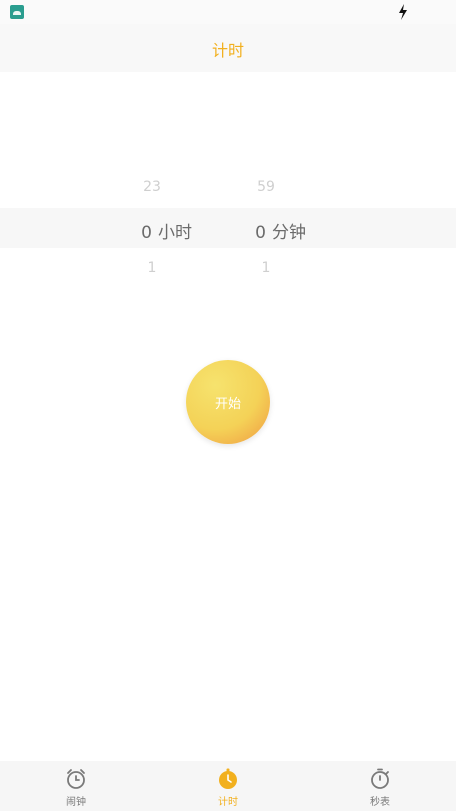 This screenshot has height=811, width=456. What do you see at coordinates (76, 802) in the screenshot?
I see `nav-label-alarm: 闹钟` at bounding box center [76, 802].